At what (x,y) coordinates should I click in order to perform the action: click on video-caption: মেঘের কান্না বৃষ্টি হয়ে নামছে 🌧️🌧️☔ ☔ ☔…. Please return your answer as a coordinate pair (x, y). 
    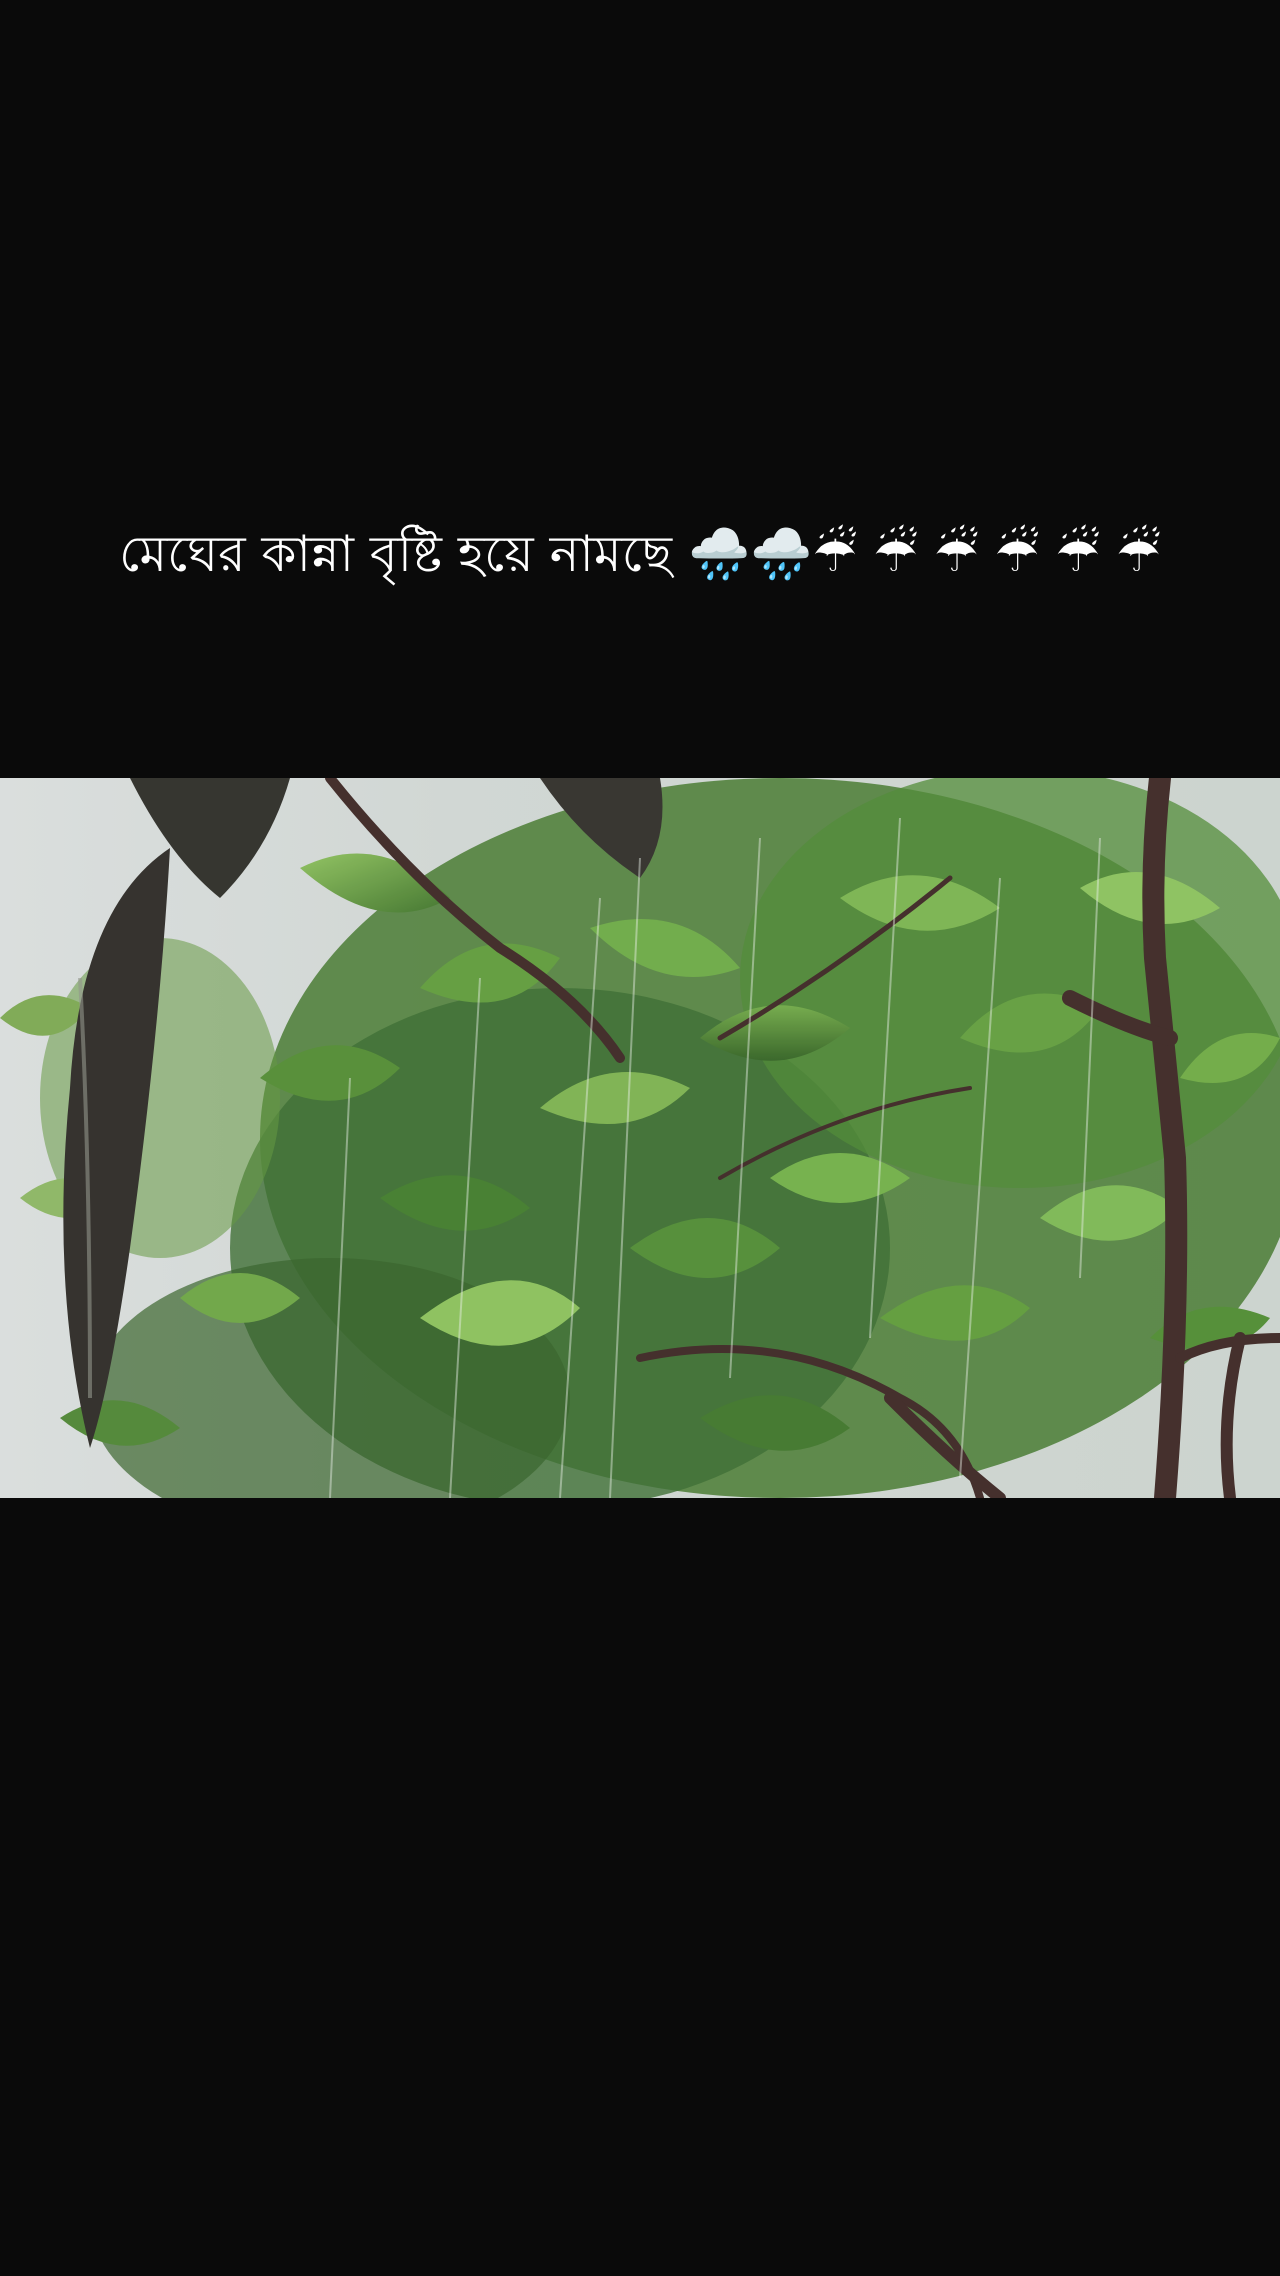
    Looking at the image, I should click on (640, 554).